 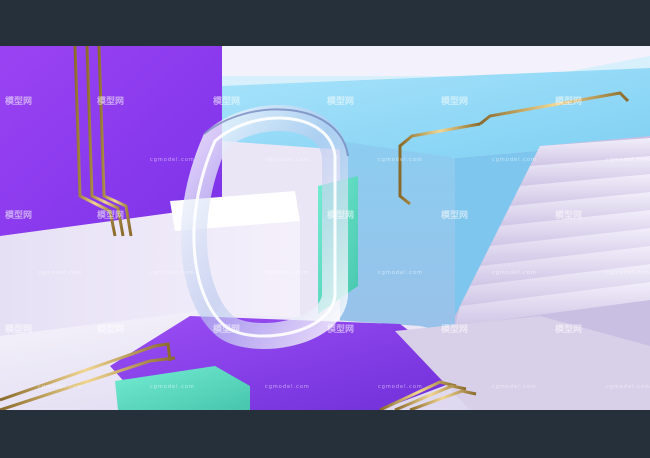 What do you see at coordinates (325, 23) in the screenshot?
I see `letterbox-top` at bounding box center [325, 23].